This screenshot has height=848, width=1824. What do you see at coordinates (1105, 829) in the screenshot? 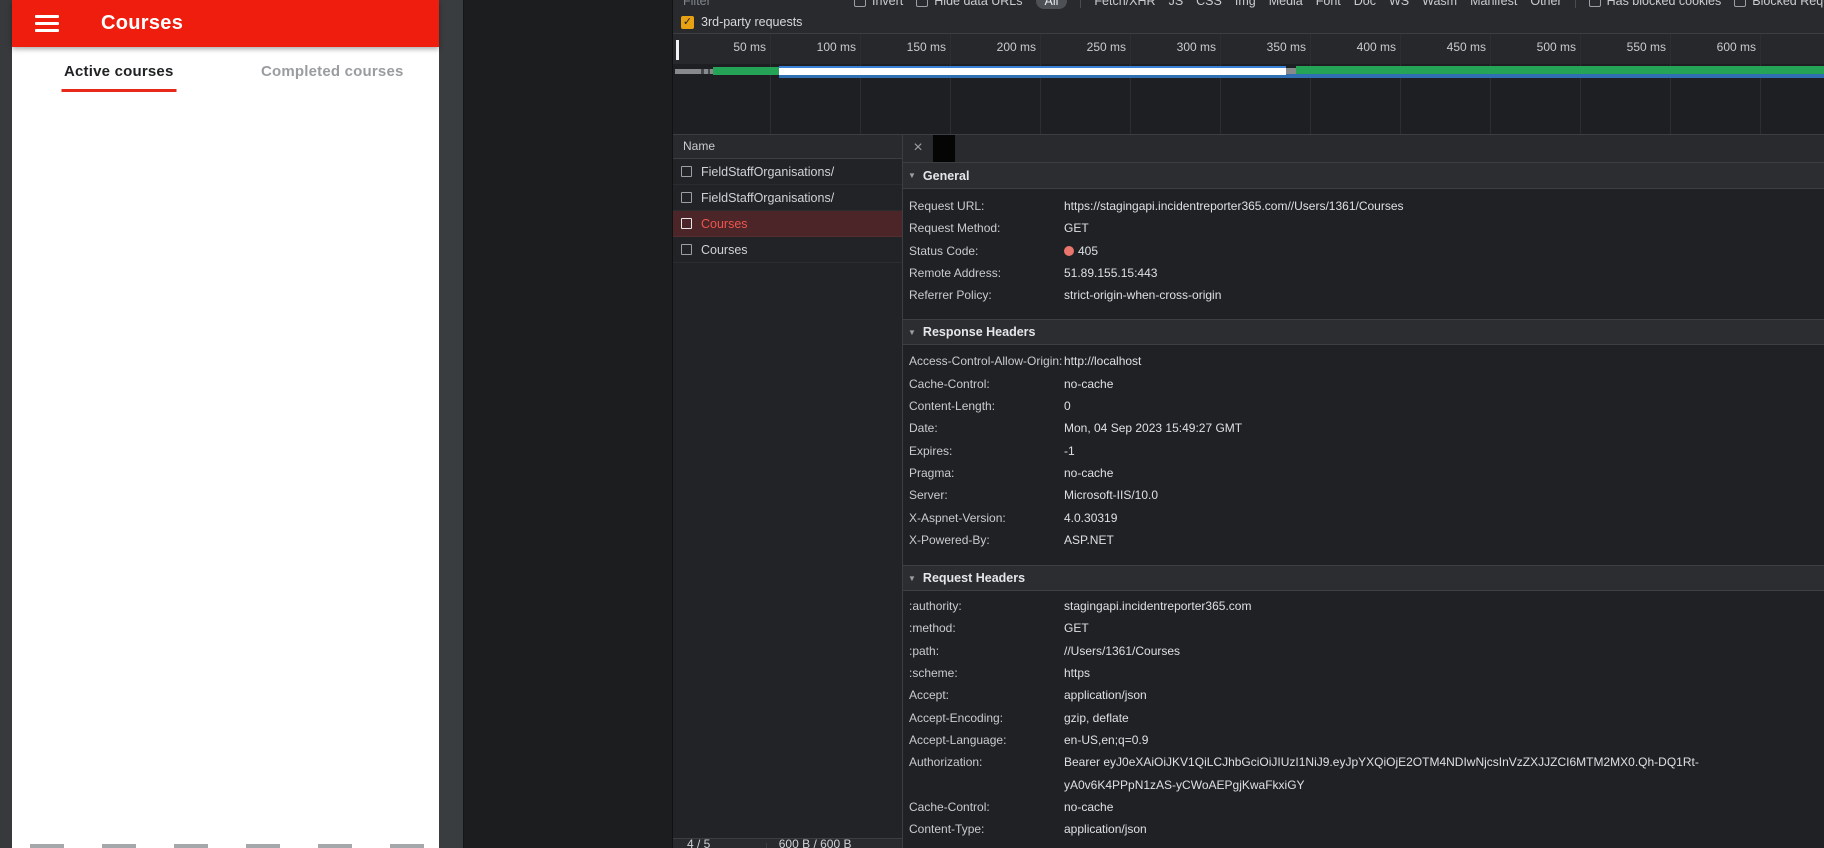
I see `header-value: application/json` at bounding box center [1105, 829].